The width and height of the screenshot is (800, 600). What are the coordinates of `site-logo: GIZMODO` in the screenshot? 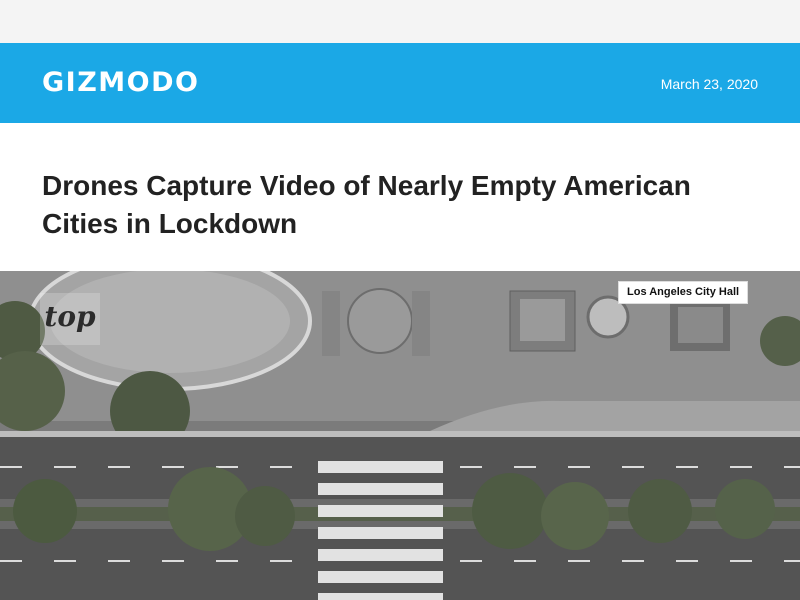 It's located at (120, 83).